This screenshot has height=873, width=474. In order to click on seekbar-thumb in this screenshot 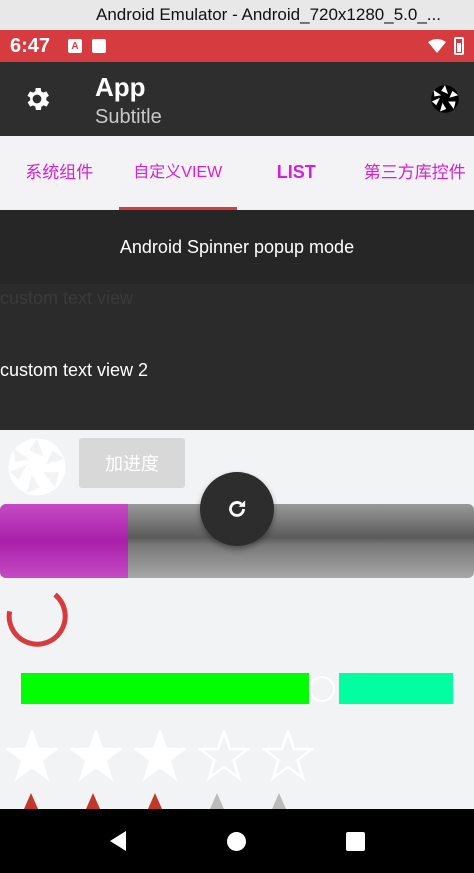, I will do `click(322, 689)`.